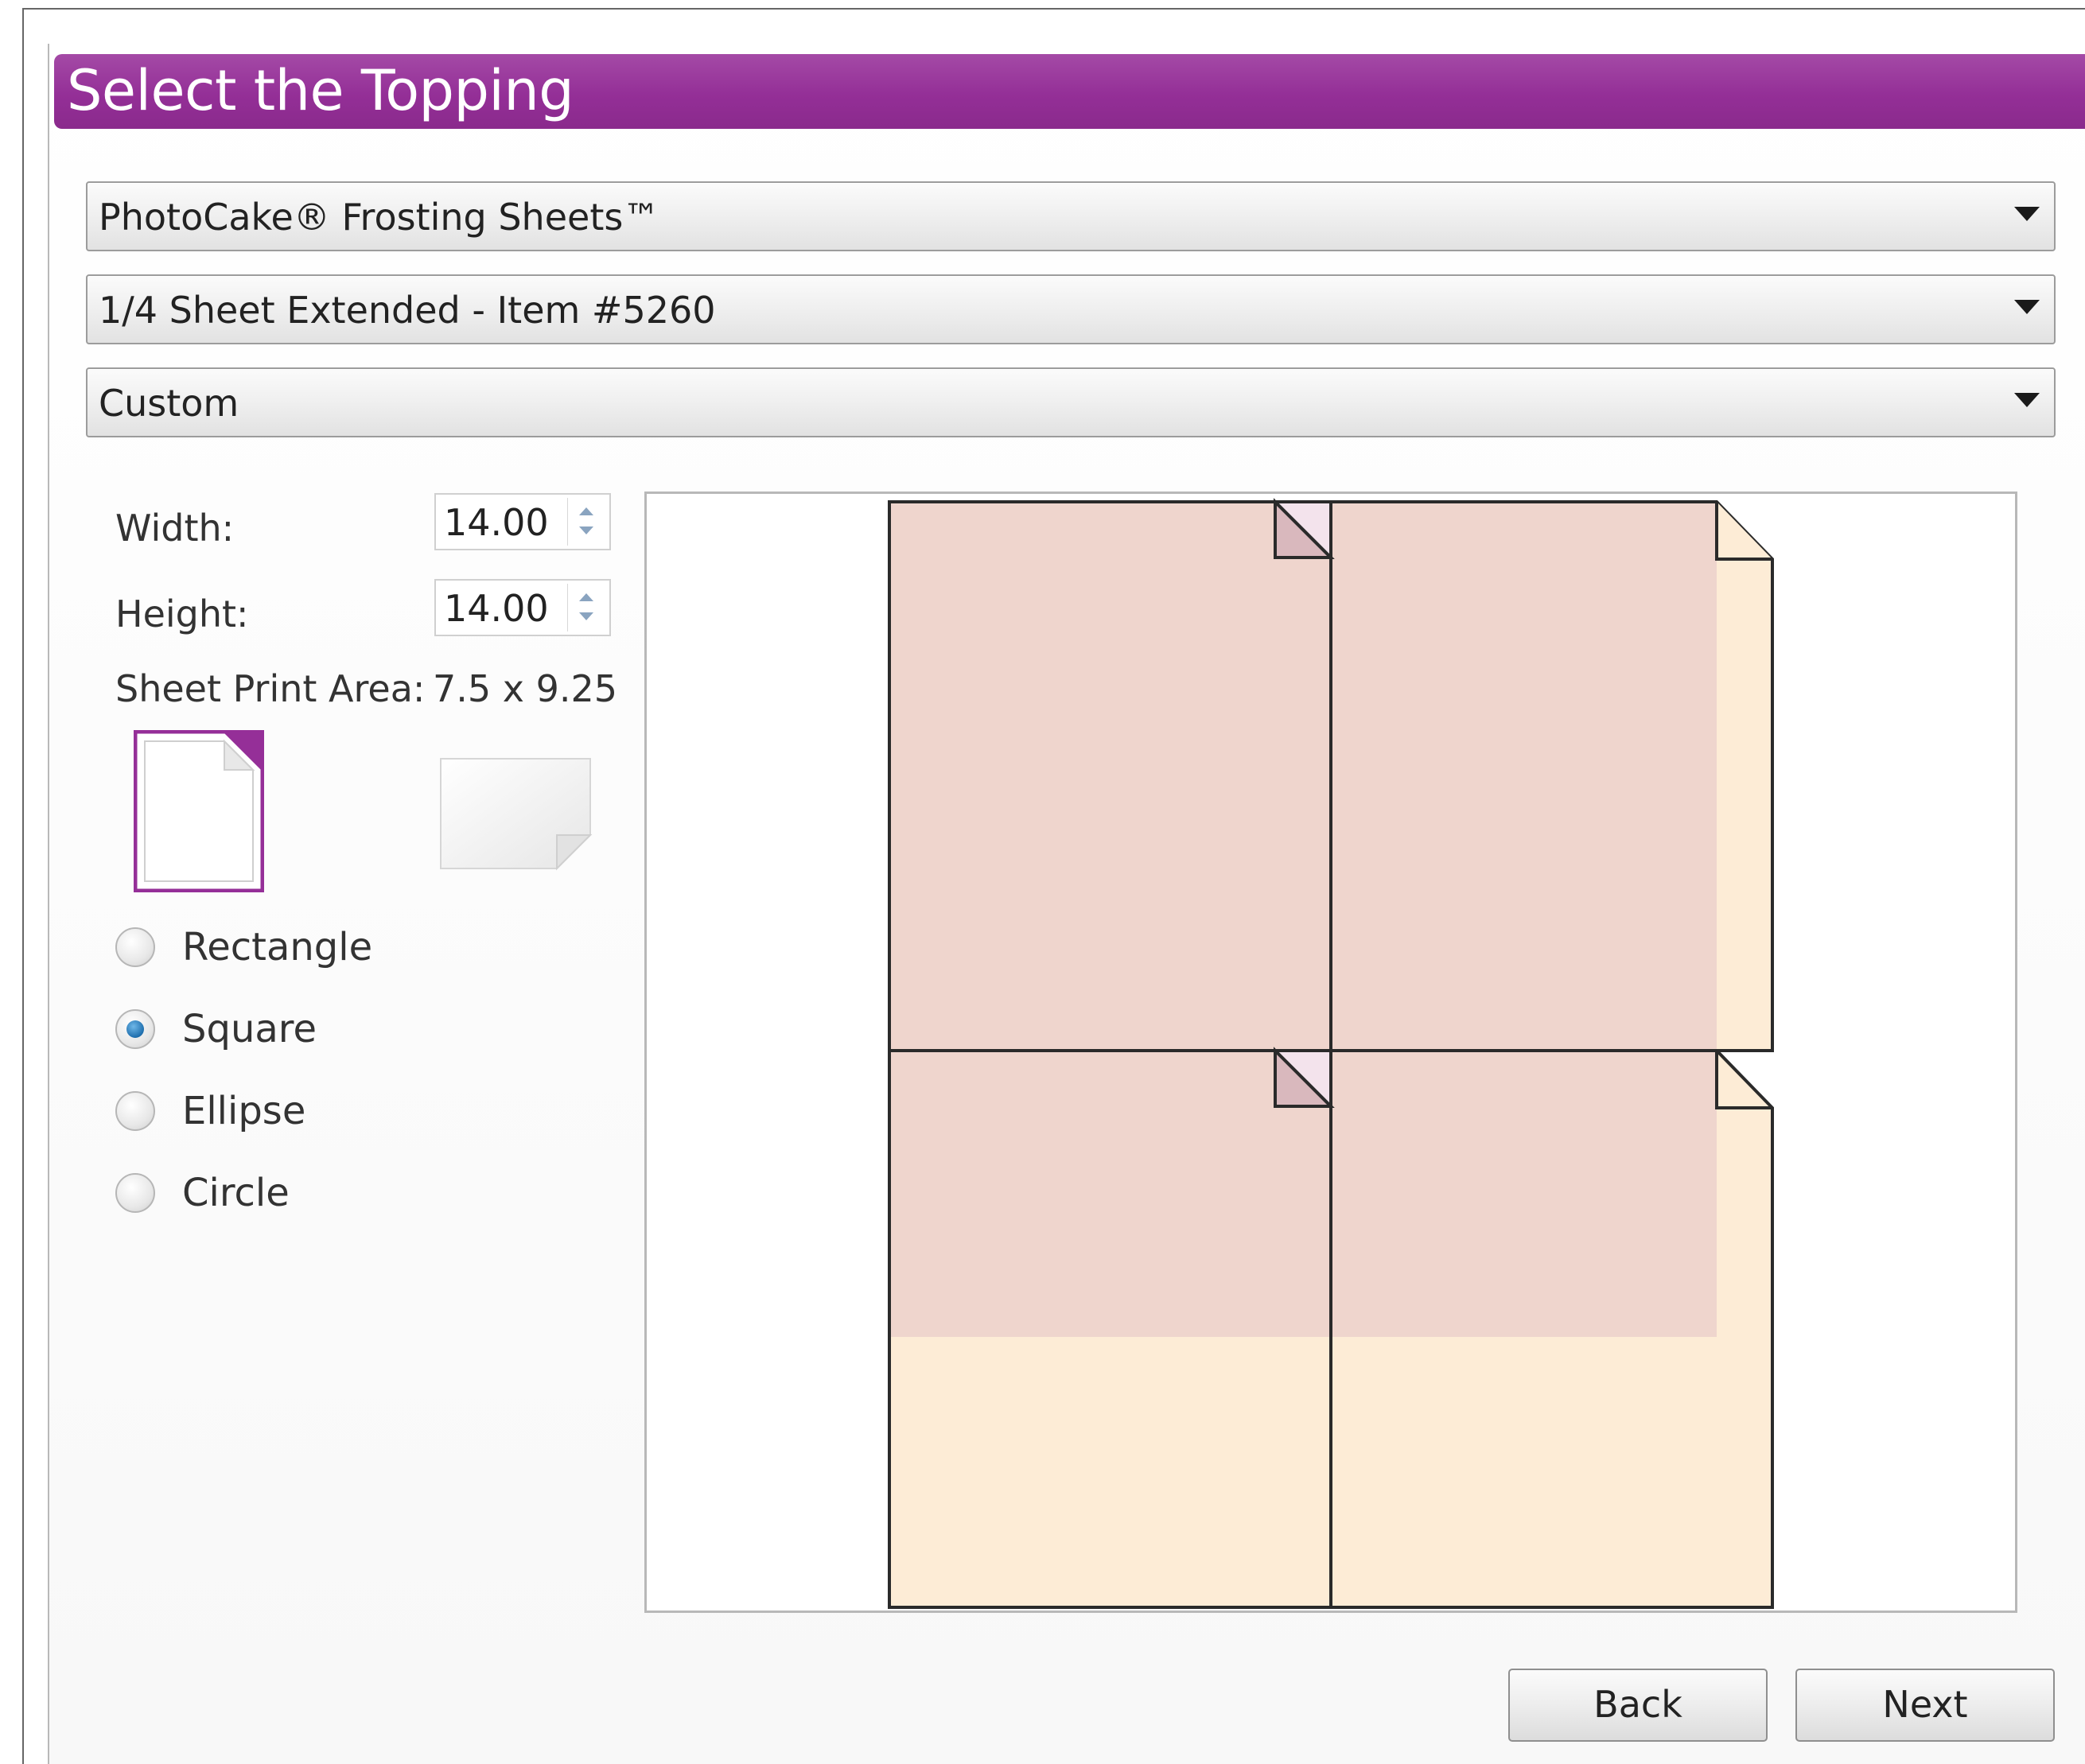 This screenshot has width=2085, height=1764. What do you see at coordinates (182, 614) in the screenshot?
I see `height-label: Height:` at bounding box center [182, 614].